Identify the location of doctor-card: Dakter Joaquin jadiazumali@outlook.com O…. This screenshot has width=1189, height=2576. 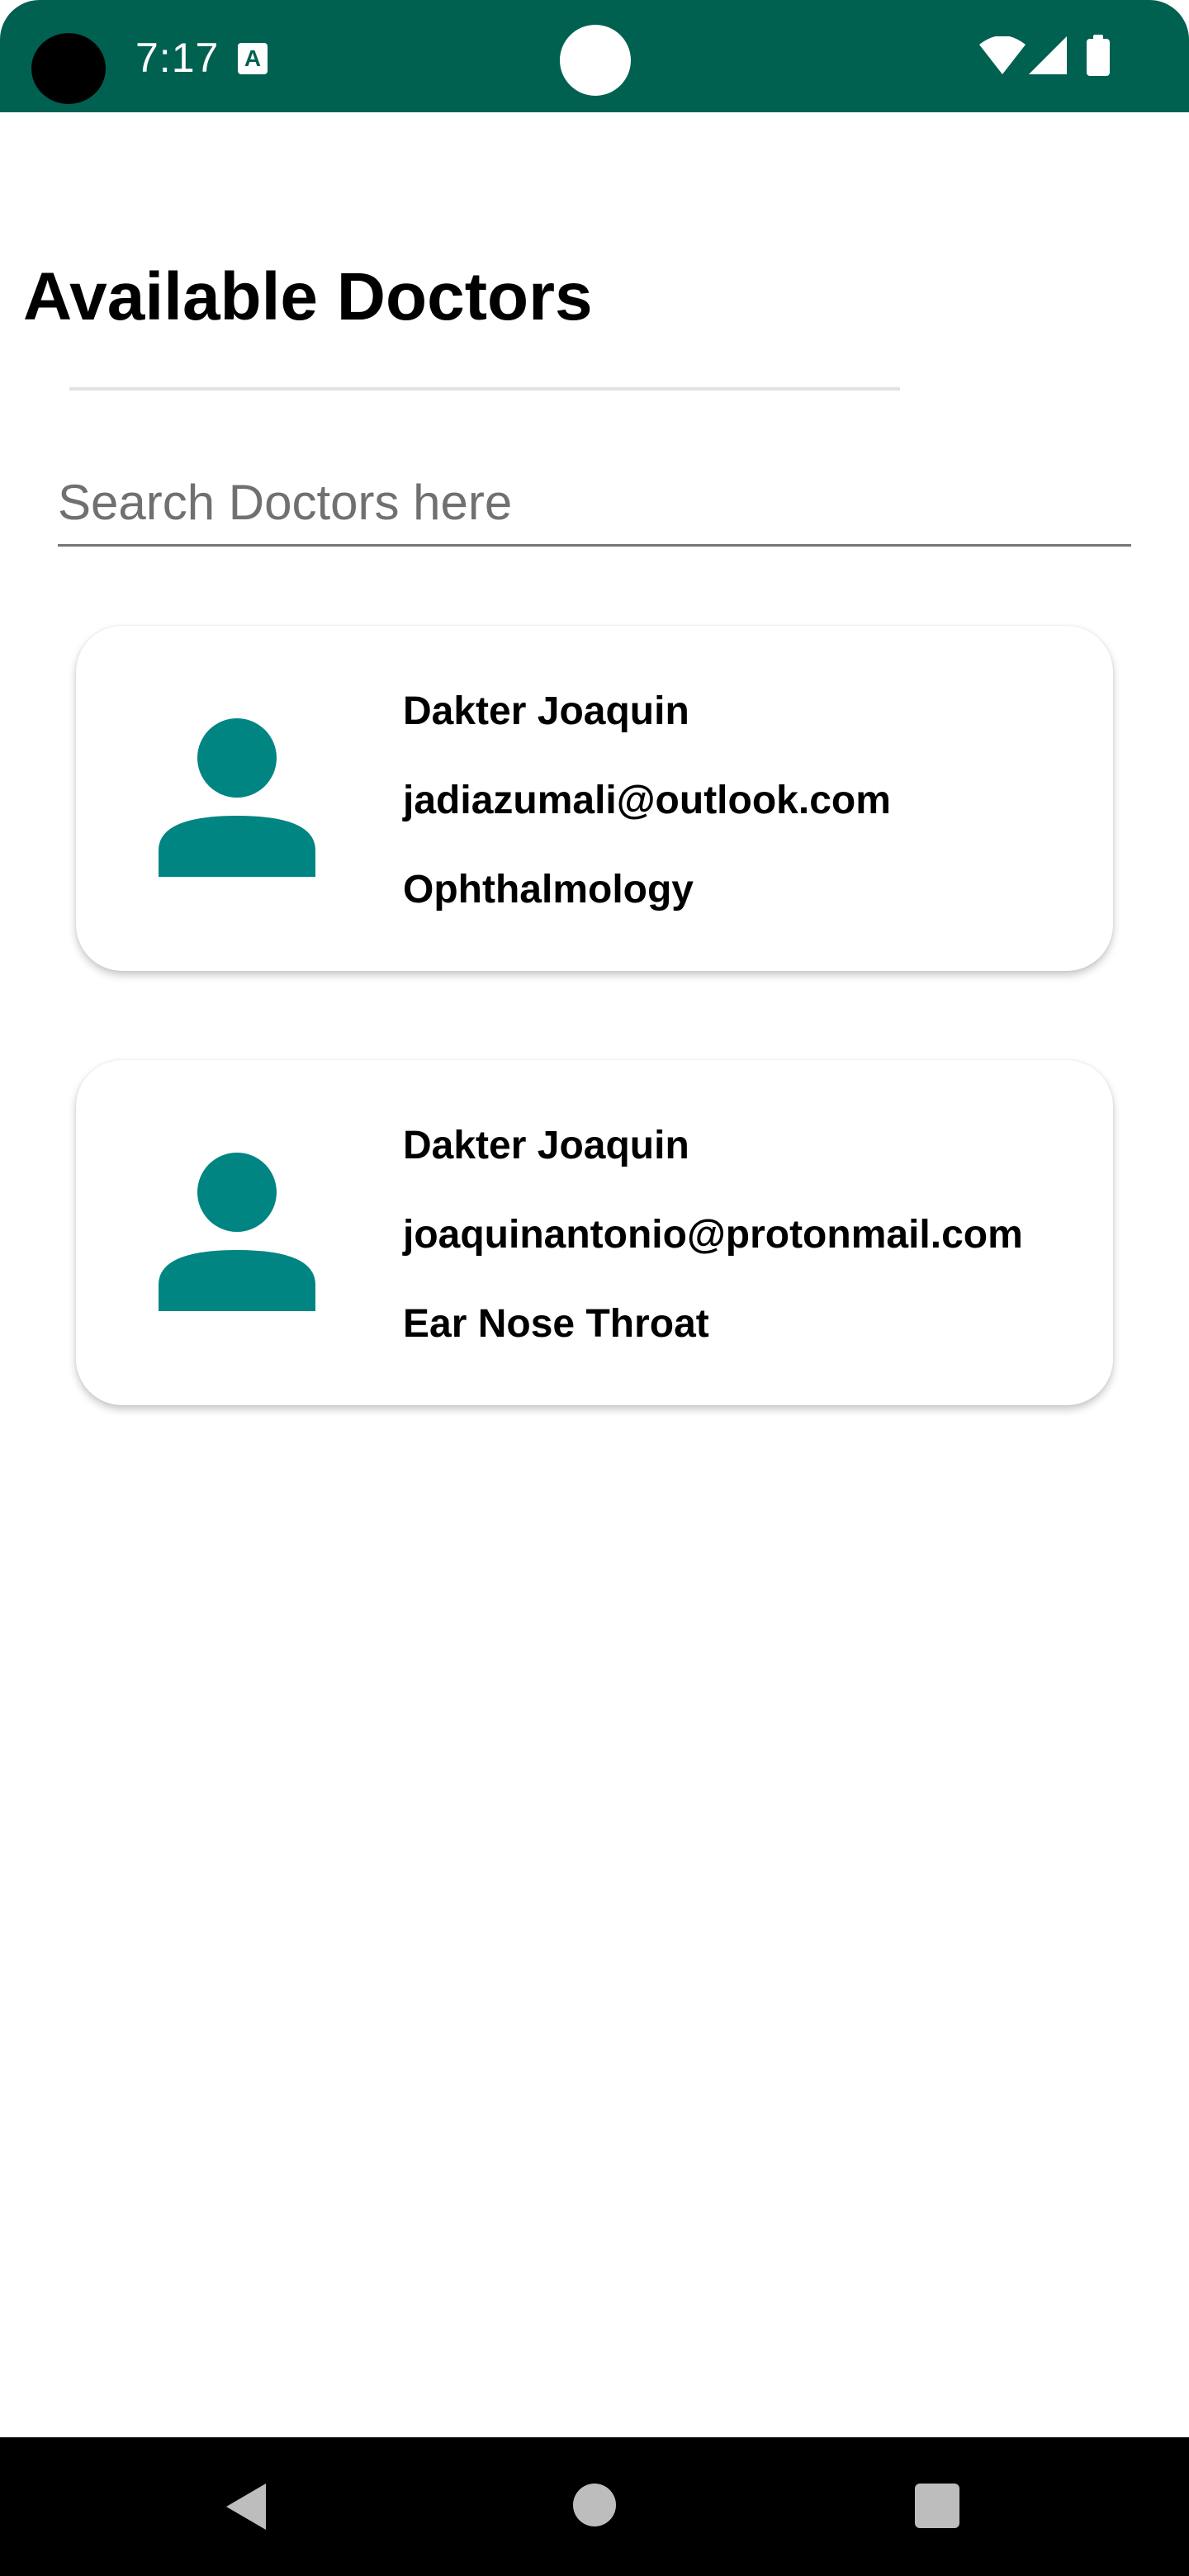
(594, 798).